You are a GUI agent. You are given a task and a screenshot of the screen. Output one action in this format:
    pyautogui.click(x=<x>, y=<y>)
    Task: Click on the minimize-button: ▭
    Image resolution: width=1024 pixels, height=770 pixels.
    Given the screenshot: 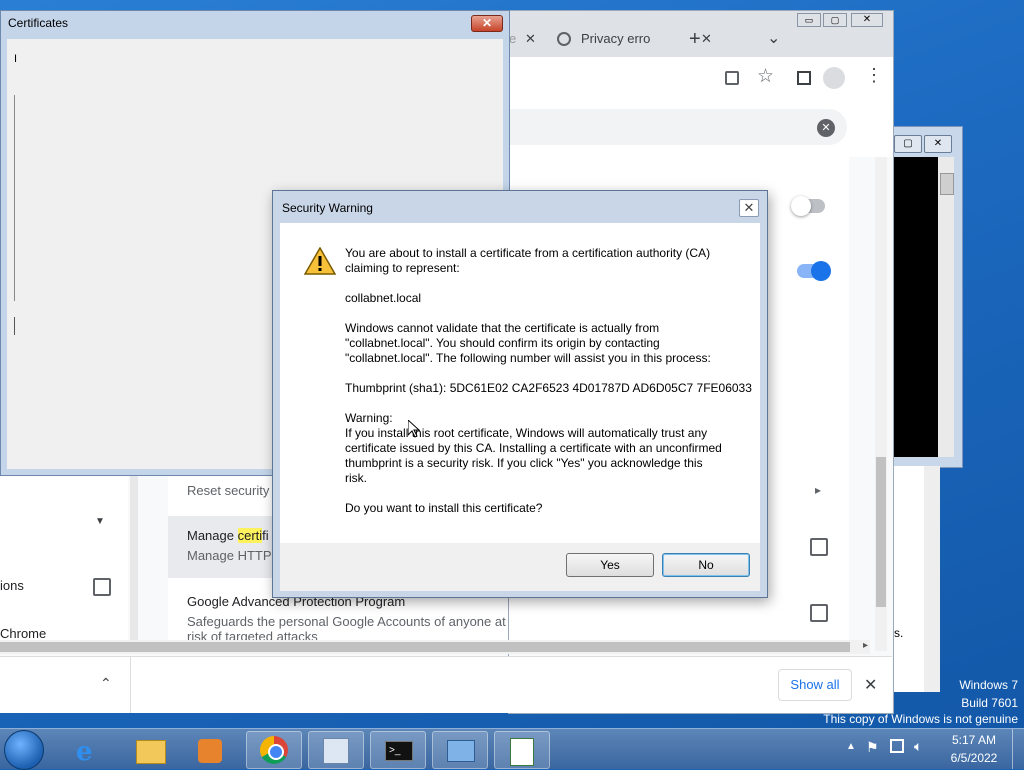 What is the action you would take?
    pyautogui.click(x=809, y=20)
    